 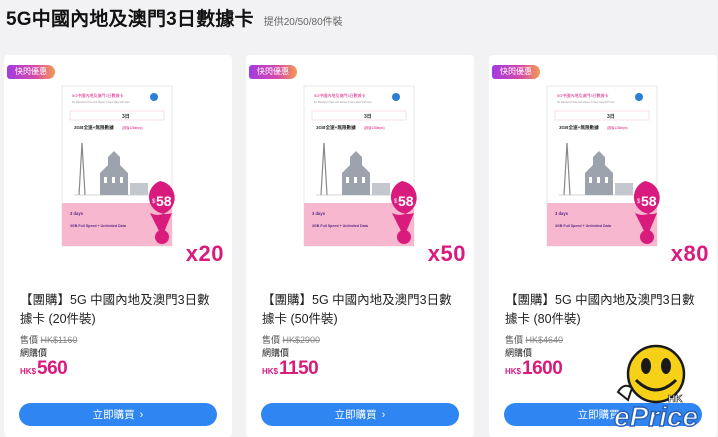 I want to click on page-header: 5G中國內地及澳門3日數據卡 提供20/50/80件裝, so click(x=174, y=17).